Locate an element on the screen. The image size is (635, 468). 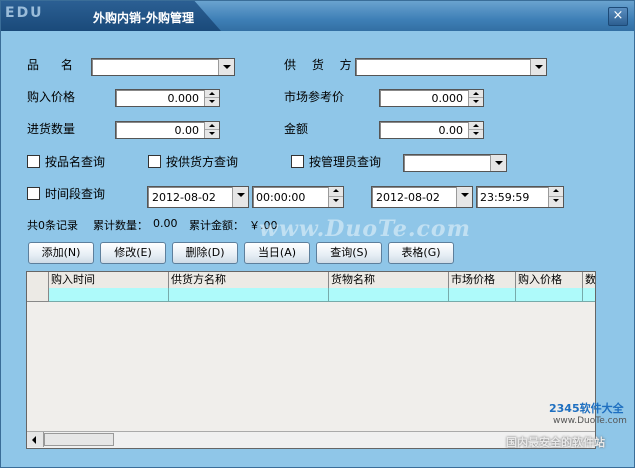
column-header: 货物名称 is located at coordinates (389, 280).